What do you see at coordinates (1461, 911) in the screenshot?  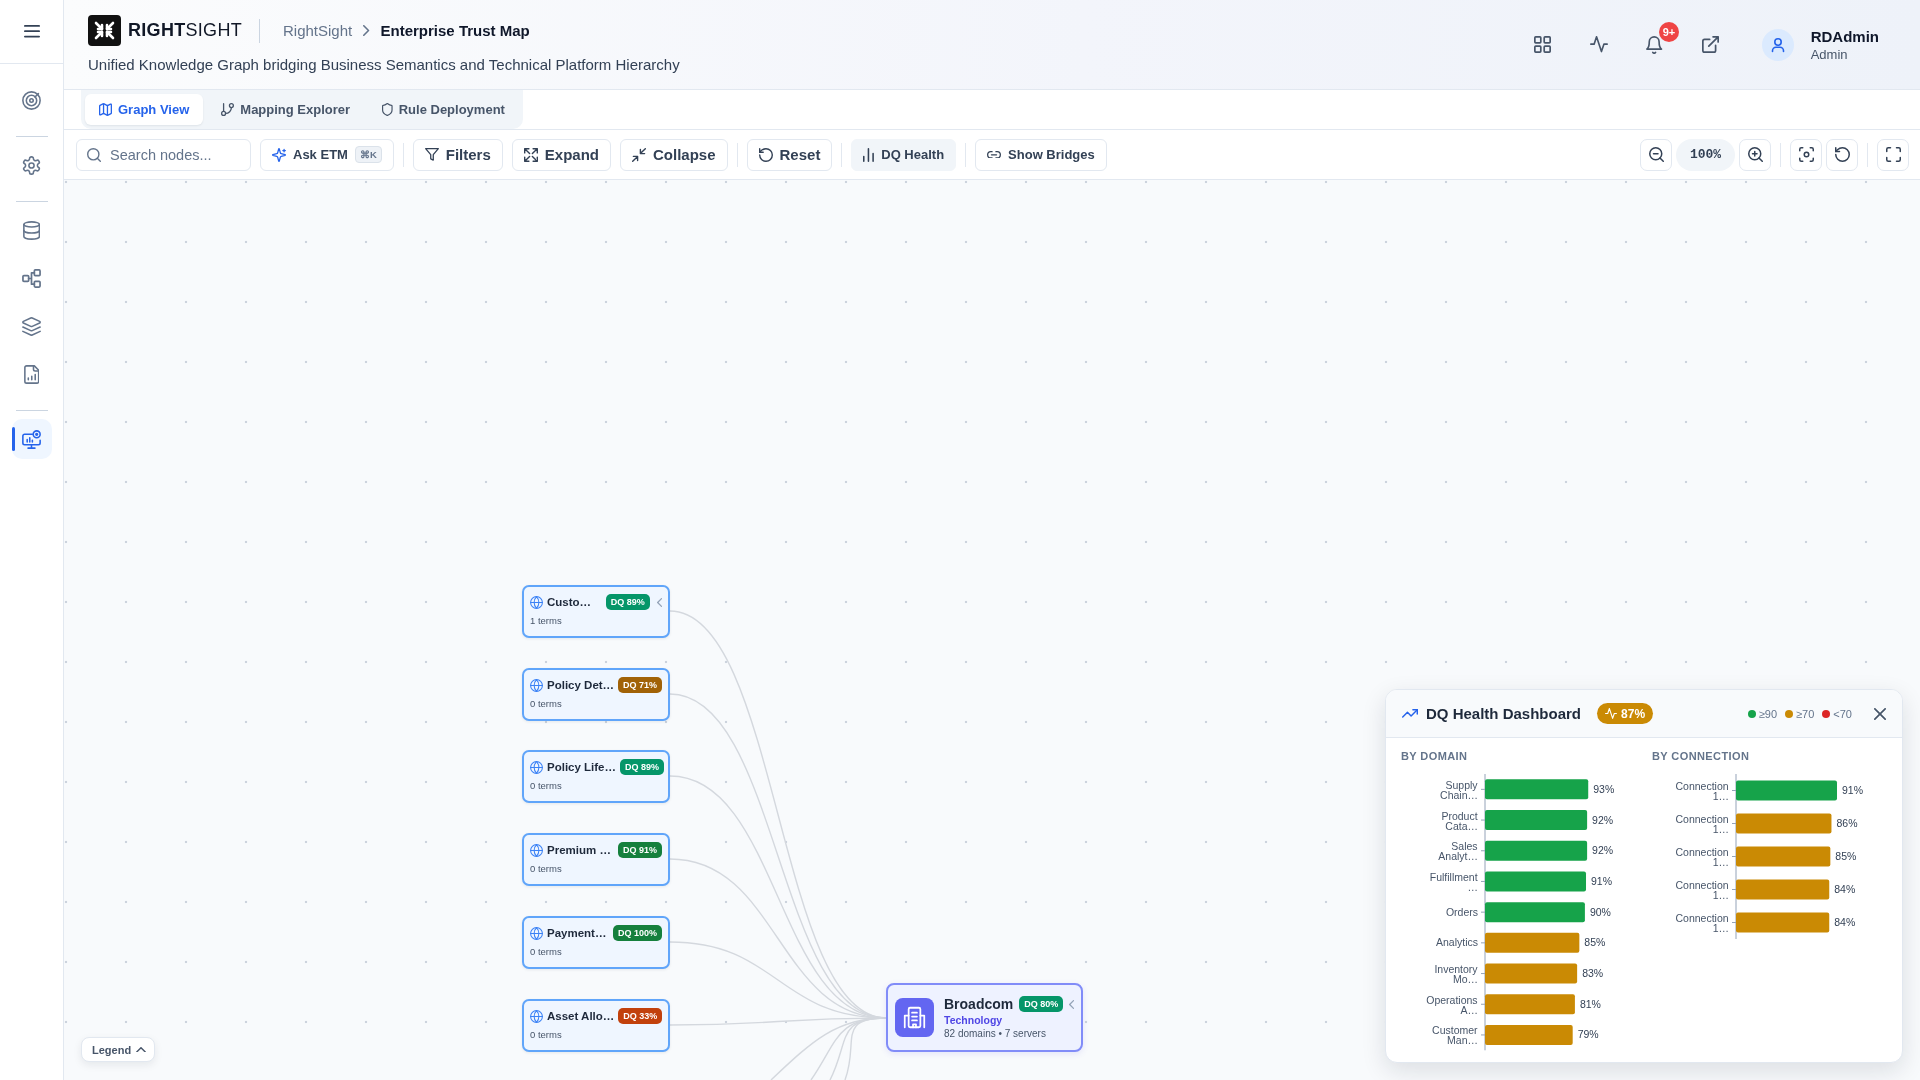 I see `axis-label: Orders` at bounding box center [1461, 911].